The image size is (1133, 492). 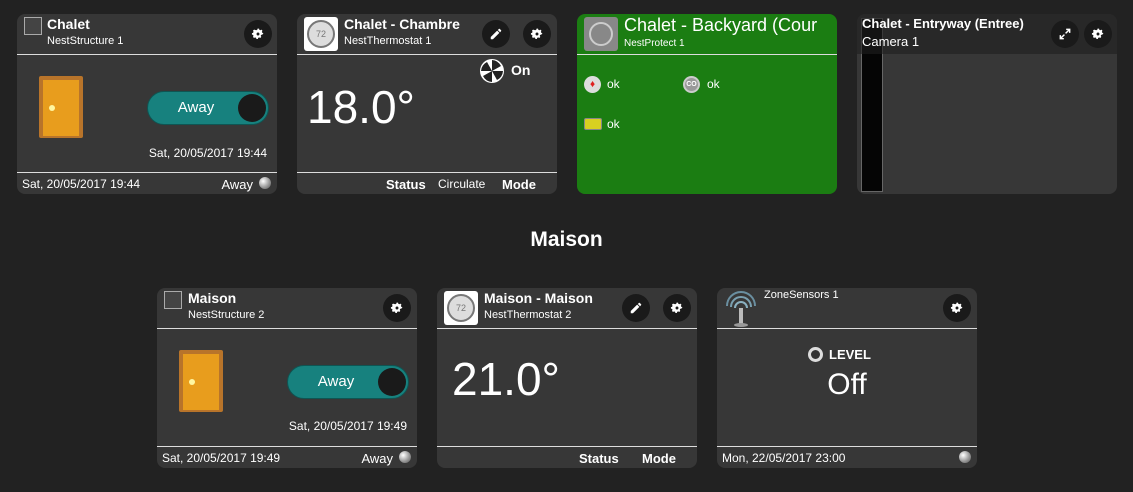 What do you see at coordinates (943, 23) in the screenshot?
I see `tile-title: Chalet - Entryway (Entree)` at bounding box center [943, 23].